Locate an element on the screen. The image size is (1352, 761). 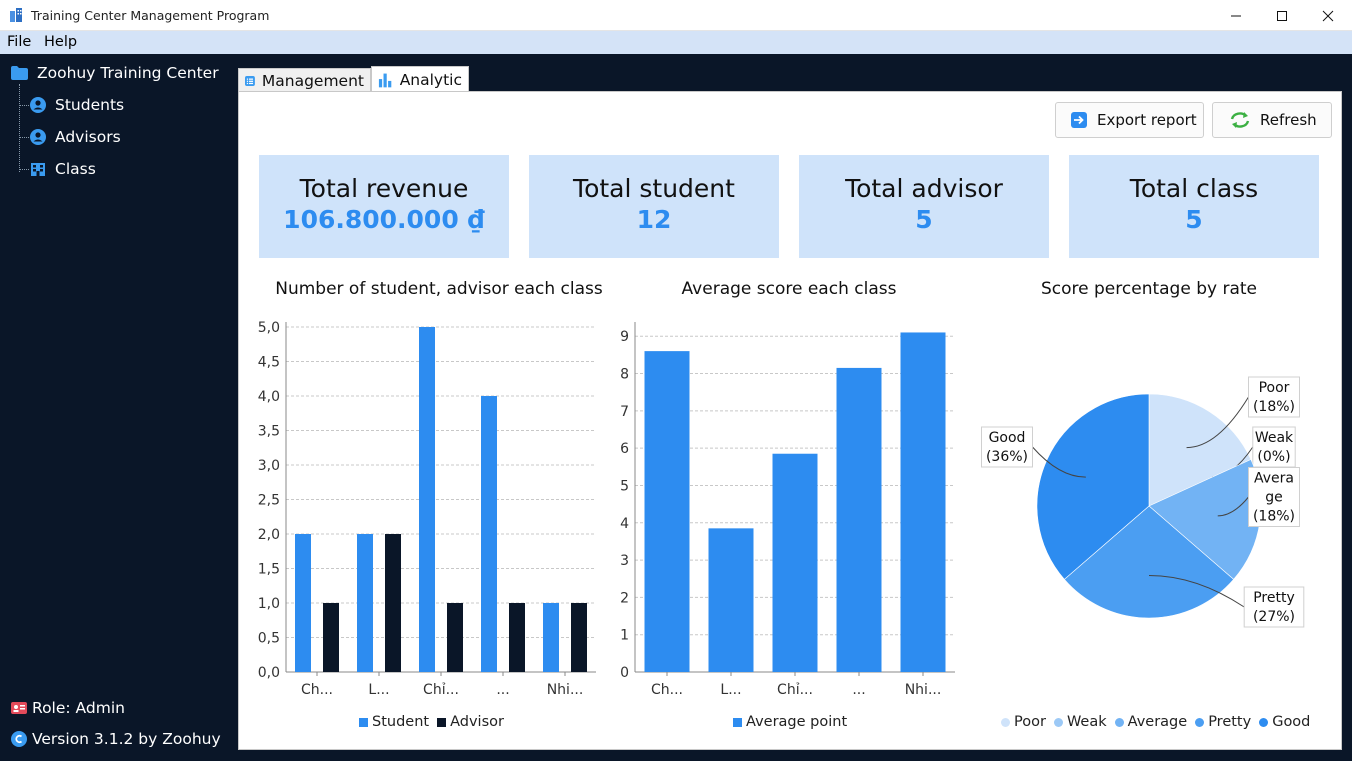
pie-label-line: Pretty is located at coordinates (1274, 598).